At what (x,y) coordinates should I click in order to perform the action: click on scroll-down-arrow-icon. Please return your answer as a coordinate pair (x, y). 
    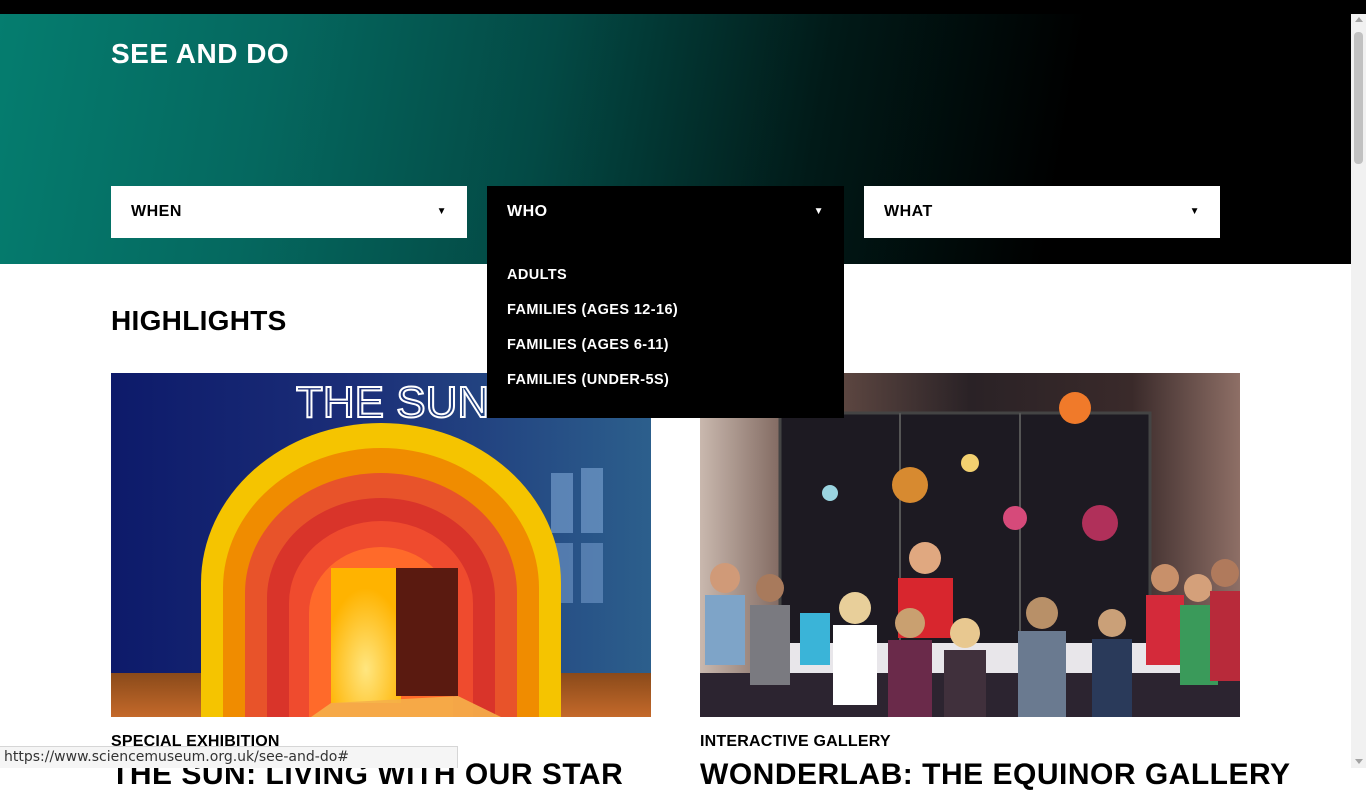
    Looking at the image, I should click on (1359, 761).